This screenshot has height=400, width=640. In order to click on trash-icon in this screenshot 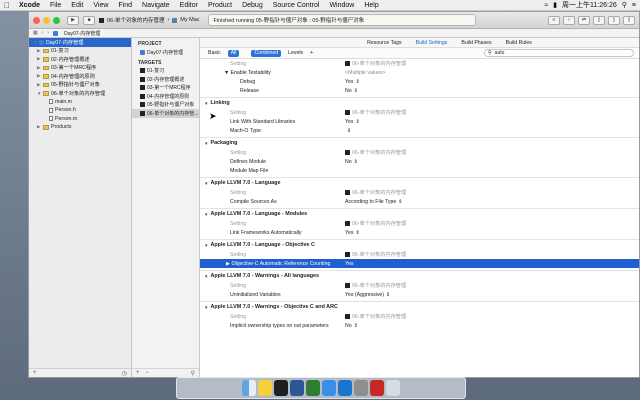, I will do `click(393, 388)`.